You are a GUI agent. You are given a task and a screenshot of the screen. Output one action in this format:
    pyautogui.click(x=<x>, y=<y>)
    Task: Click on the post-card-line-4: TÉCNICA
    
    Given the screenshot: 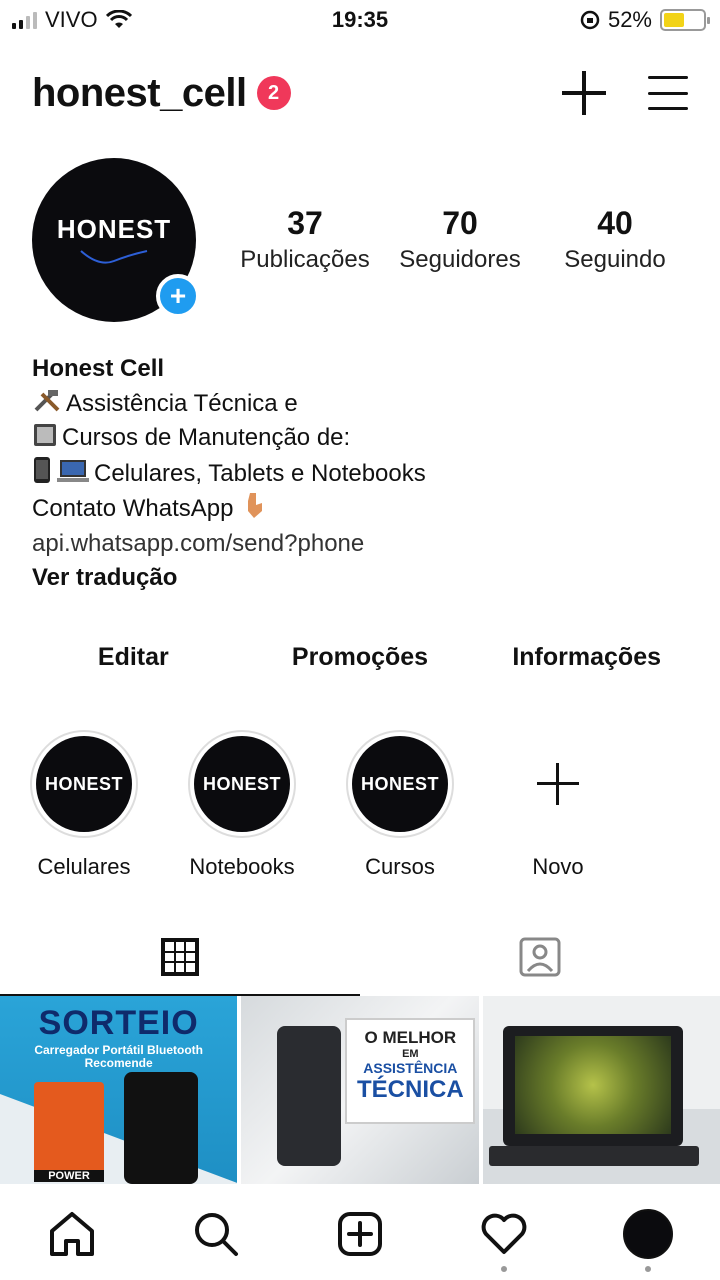 What is the action you would take?
    pyautogui.click(x=410, y=1089)
    